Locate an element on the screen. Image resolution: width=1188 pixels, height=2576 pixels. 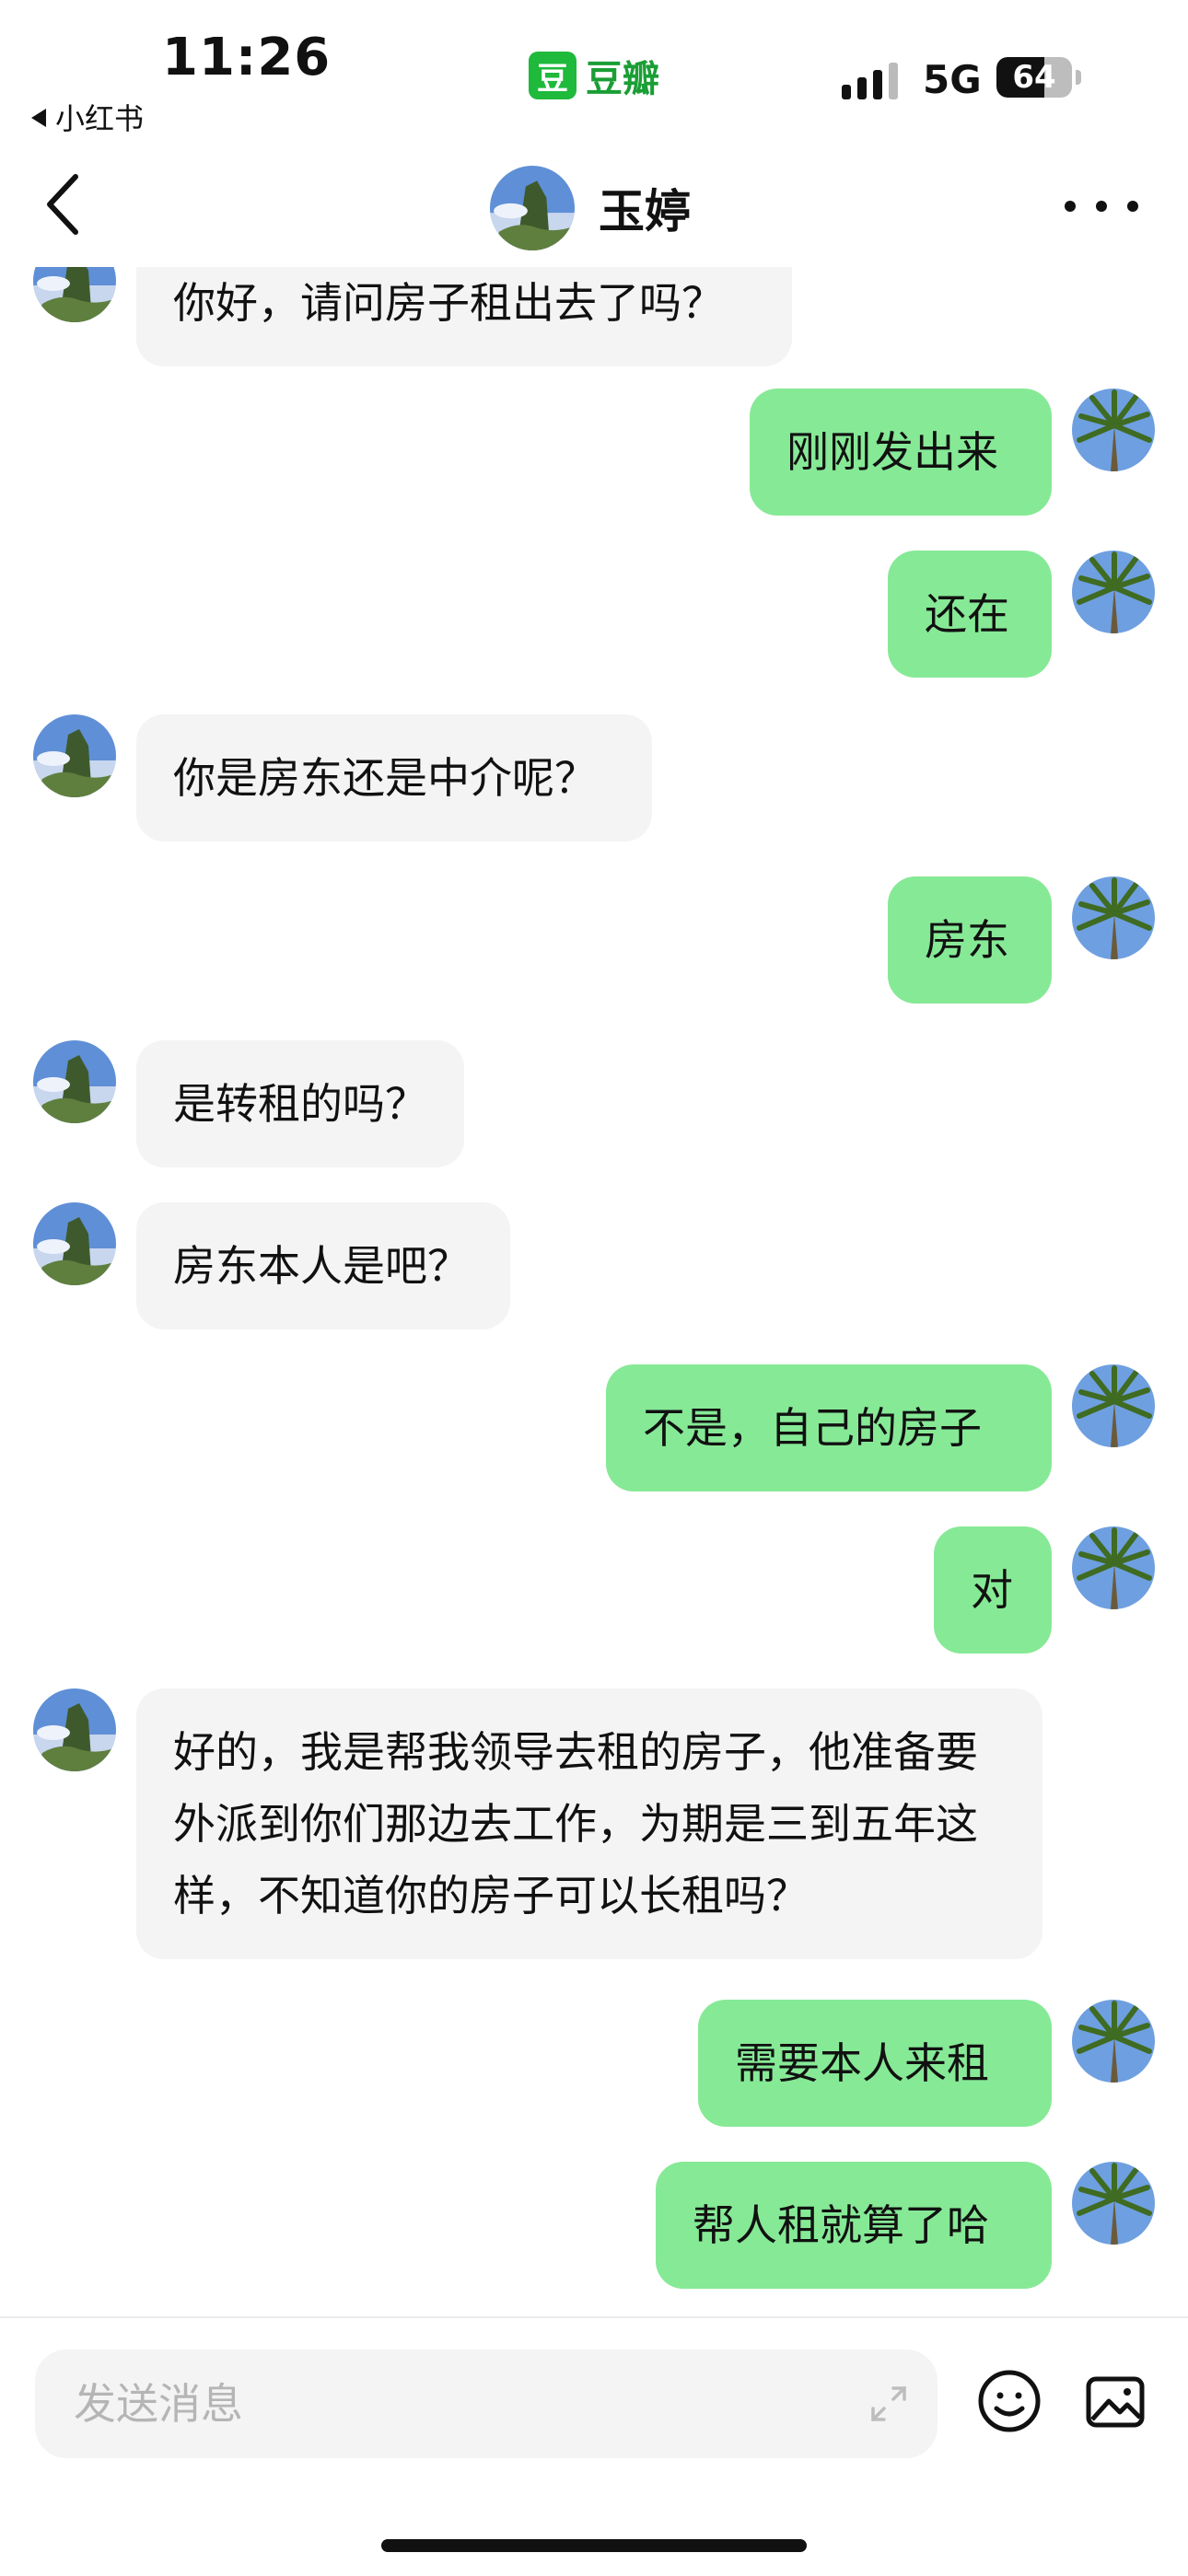
battery-level: 64 is located at coordinates (1034, 77).